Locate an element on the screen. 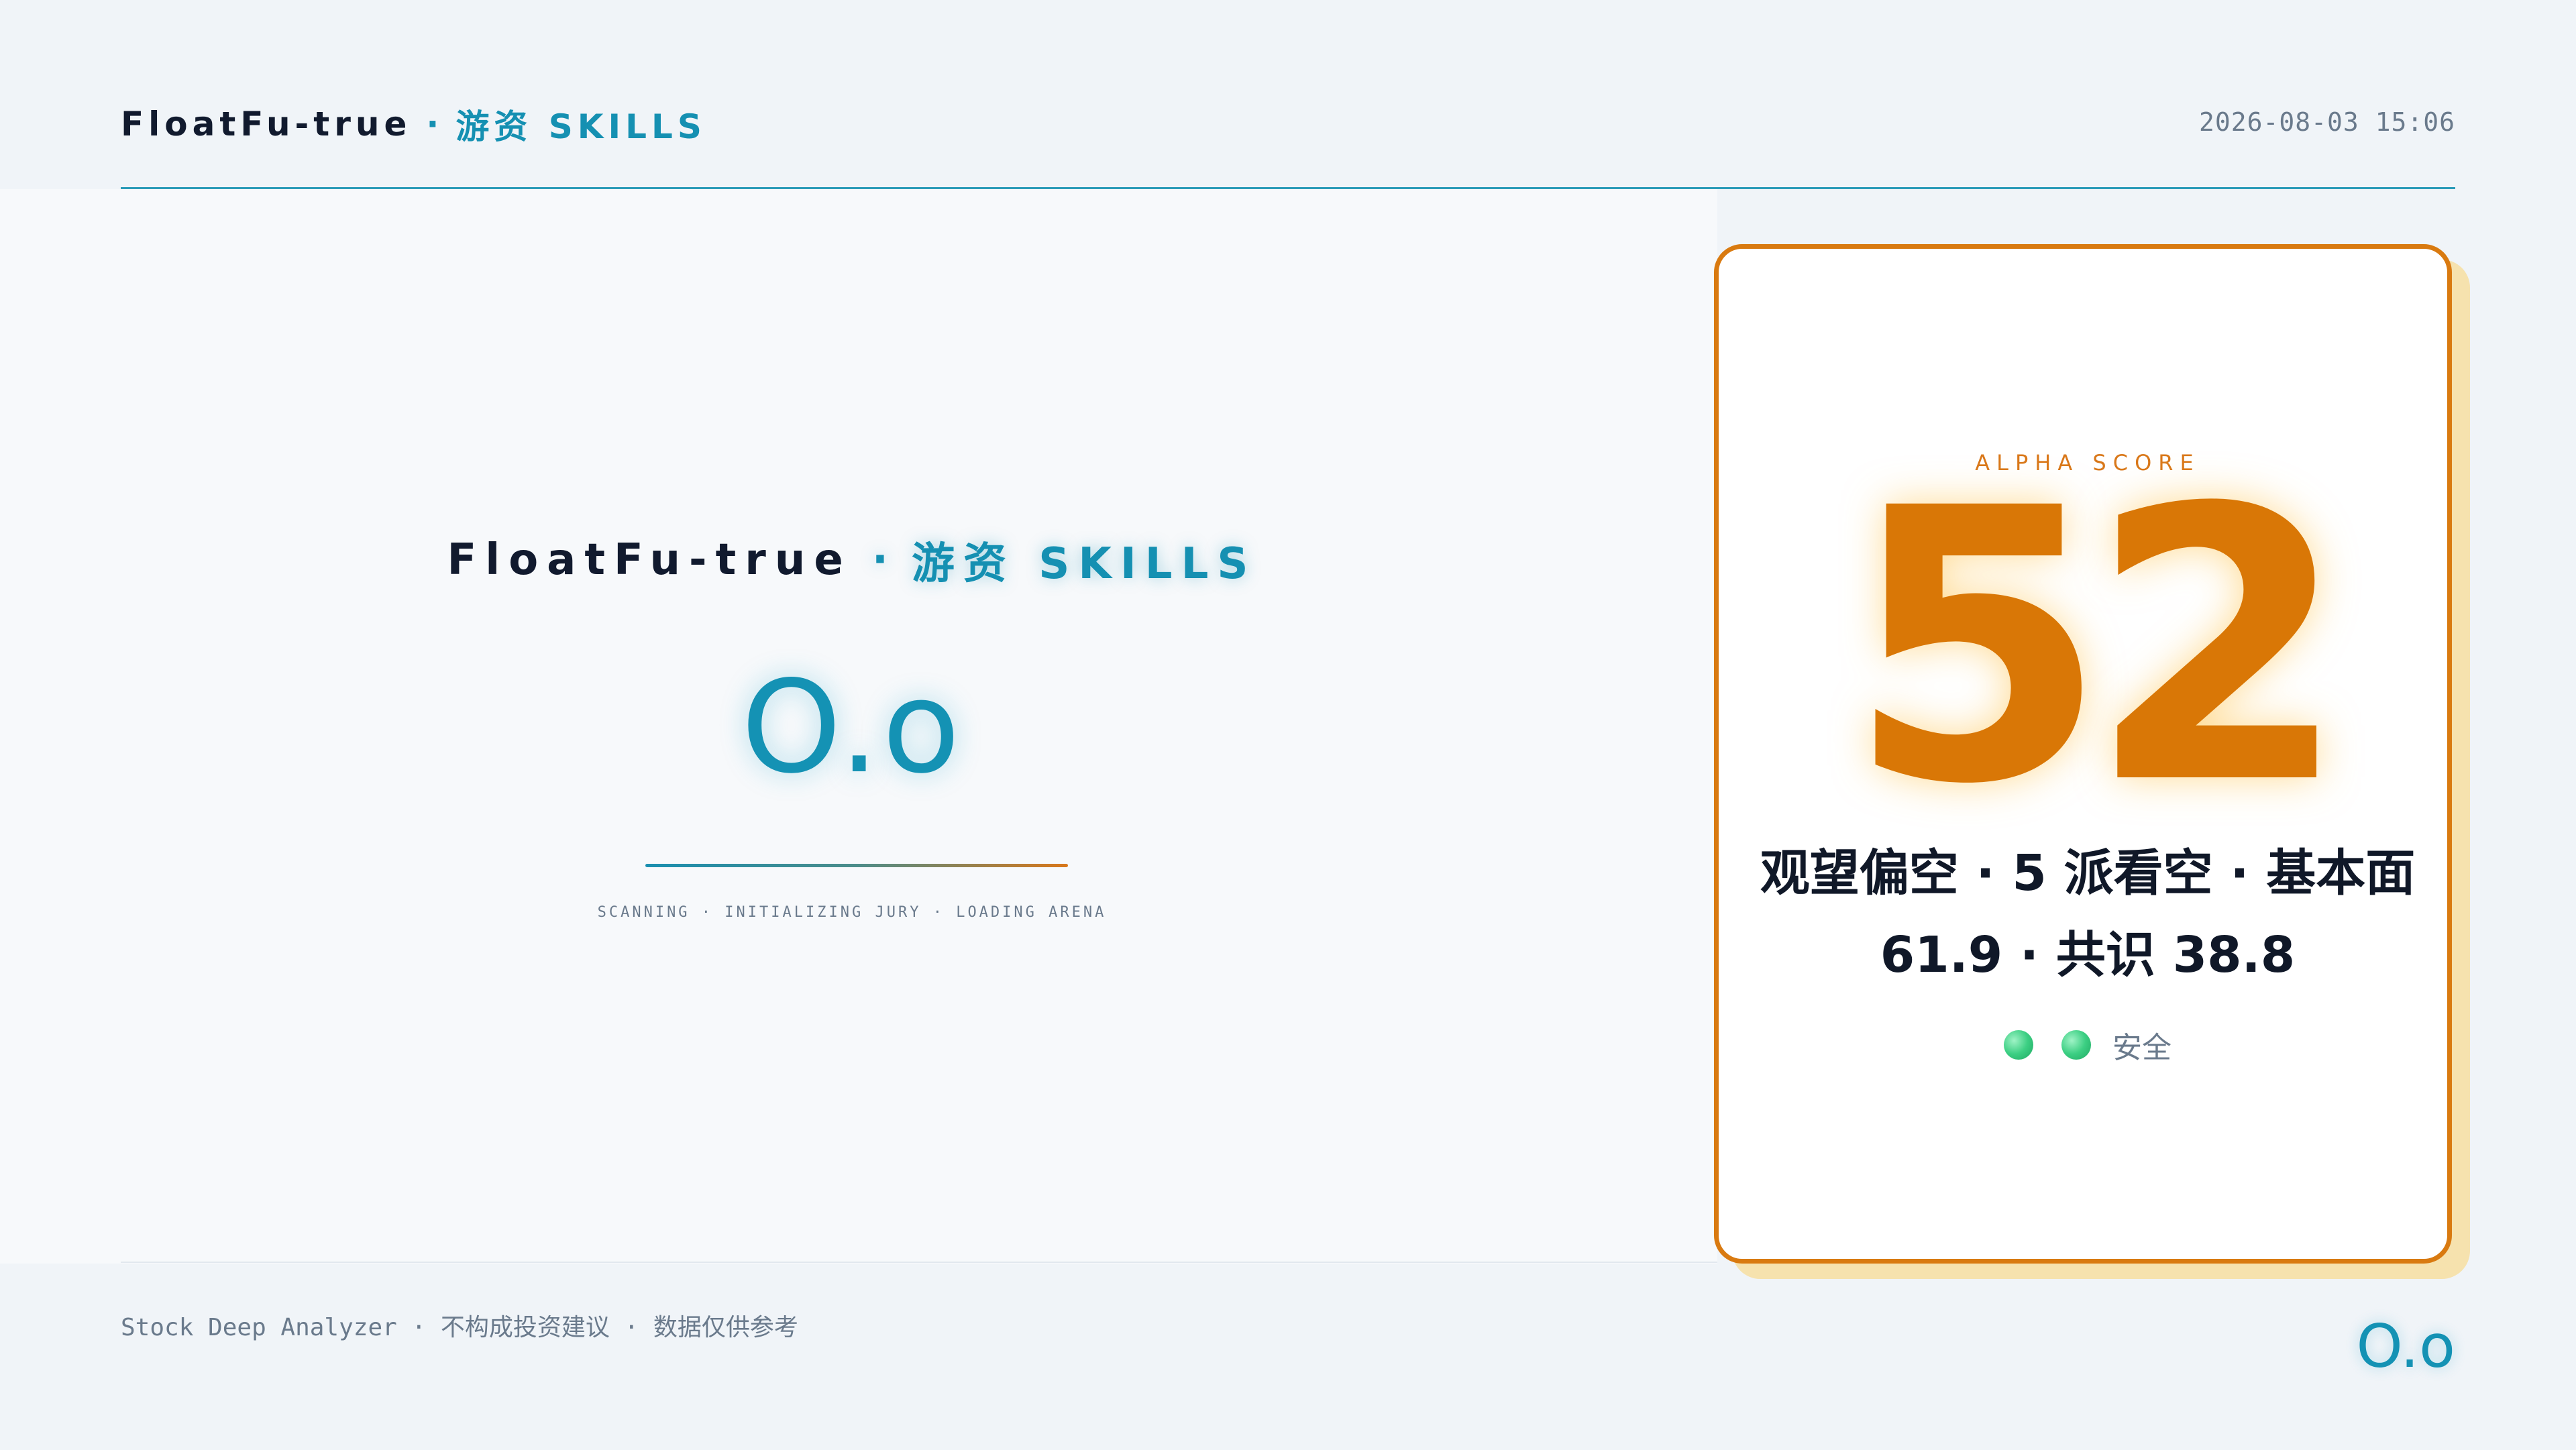 The height and width of the screenshot is (1450, 2576). loading-progress-bar is located at coordinates (856, 865).